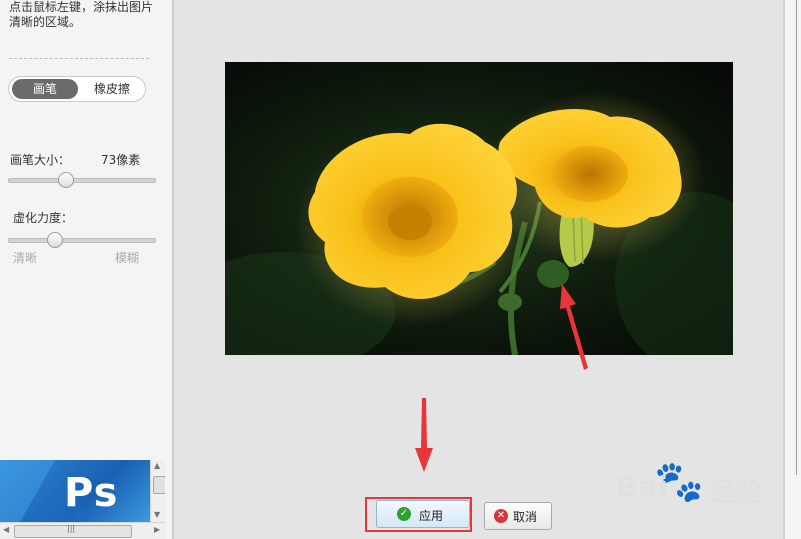 This screenshot has height=539, width=801. What do you see at coordinates (25, 258) in the screenshot?
I see `blur-min-label: 清晰` at bounding box center [25, 258].